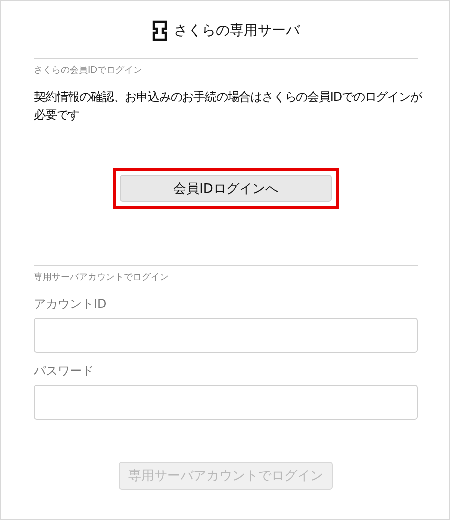 The image size is (450, 520). I want to click on section-heading: さくらの会員IDでログイン, so click(89, 70).